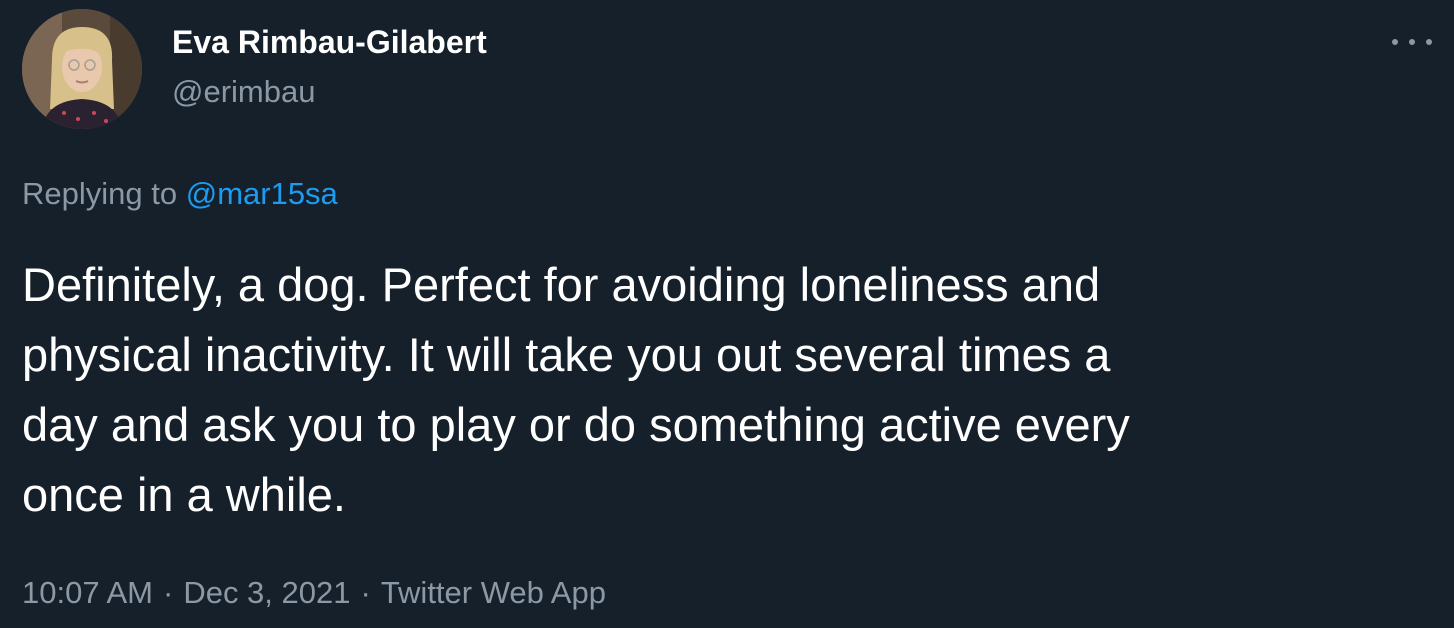 This screenshot has width=1454, height=628. What do you see at coordinates (262, 193) in the screenshot?
I see `reply-mention-link: @mar15sa` at bounding box center [262, 193].